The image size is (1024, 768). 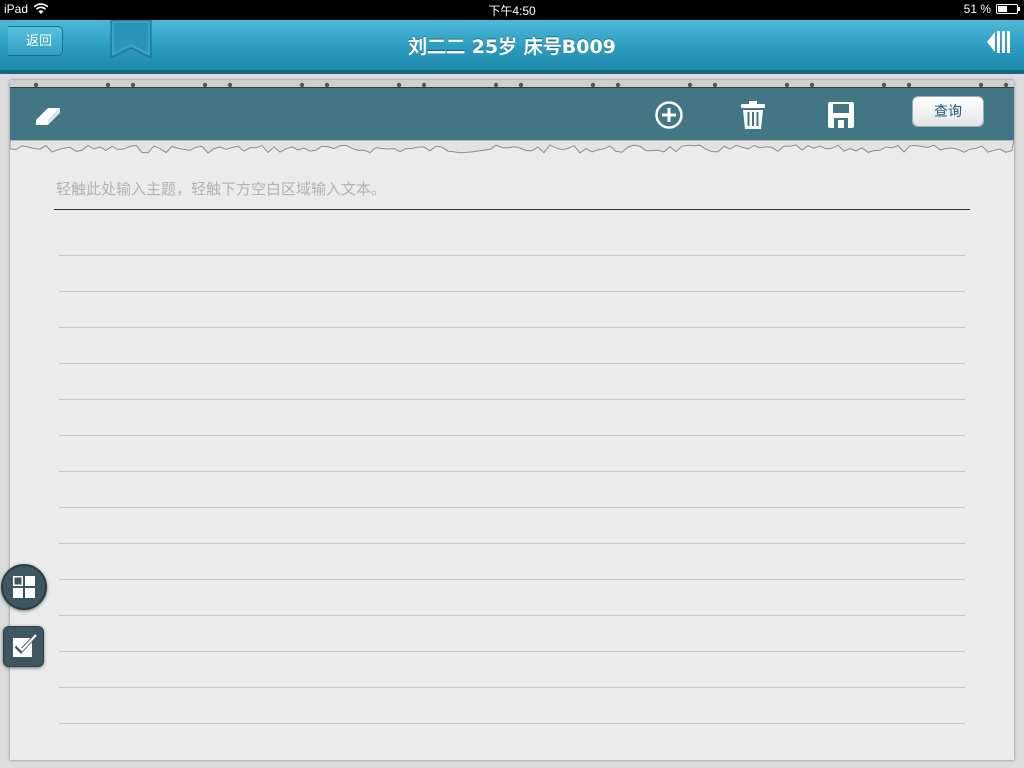 What do you see at coordinates (49, 114) in the screenshot?
I see `eraser-icon` at bounding box center [49, 114].